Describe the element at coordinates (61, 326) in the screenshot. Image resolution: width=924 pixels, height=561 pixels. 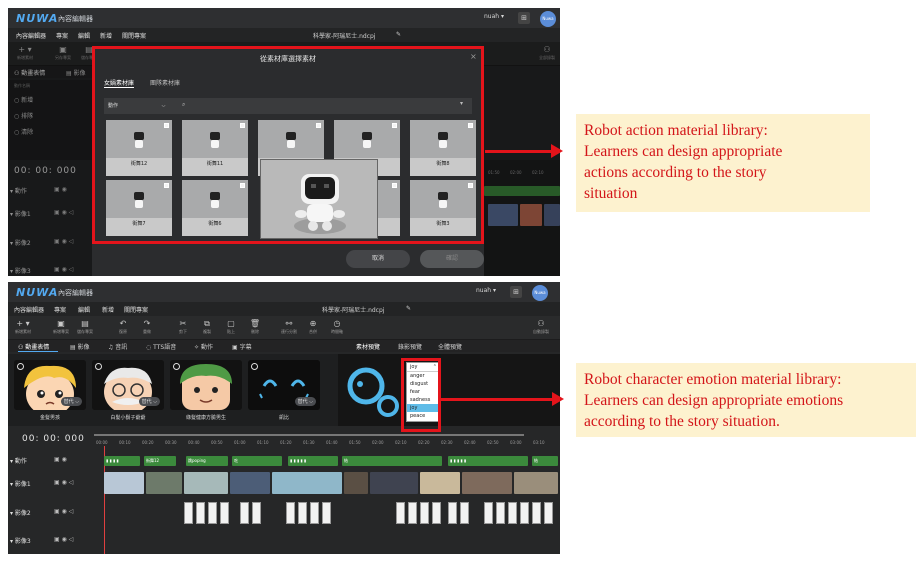
I see `new-project-button: ▣ 新增專案` at that location.